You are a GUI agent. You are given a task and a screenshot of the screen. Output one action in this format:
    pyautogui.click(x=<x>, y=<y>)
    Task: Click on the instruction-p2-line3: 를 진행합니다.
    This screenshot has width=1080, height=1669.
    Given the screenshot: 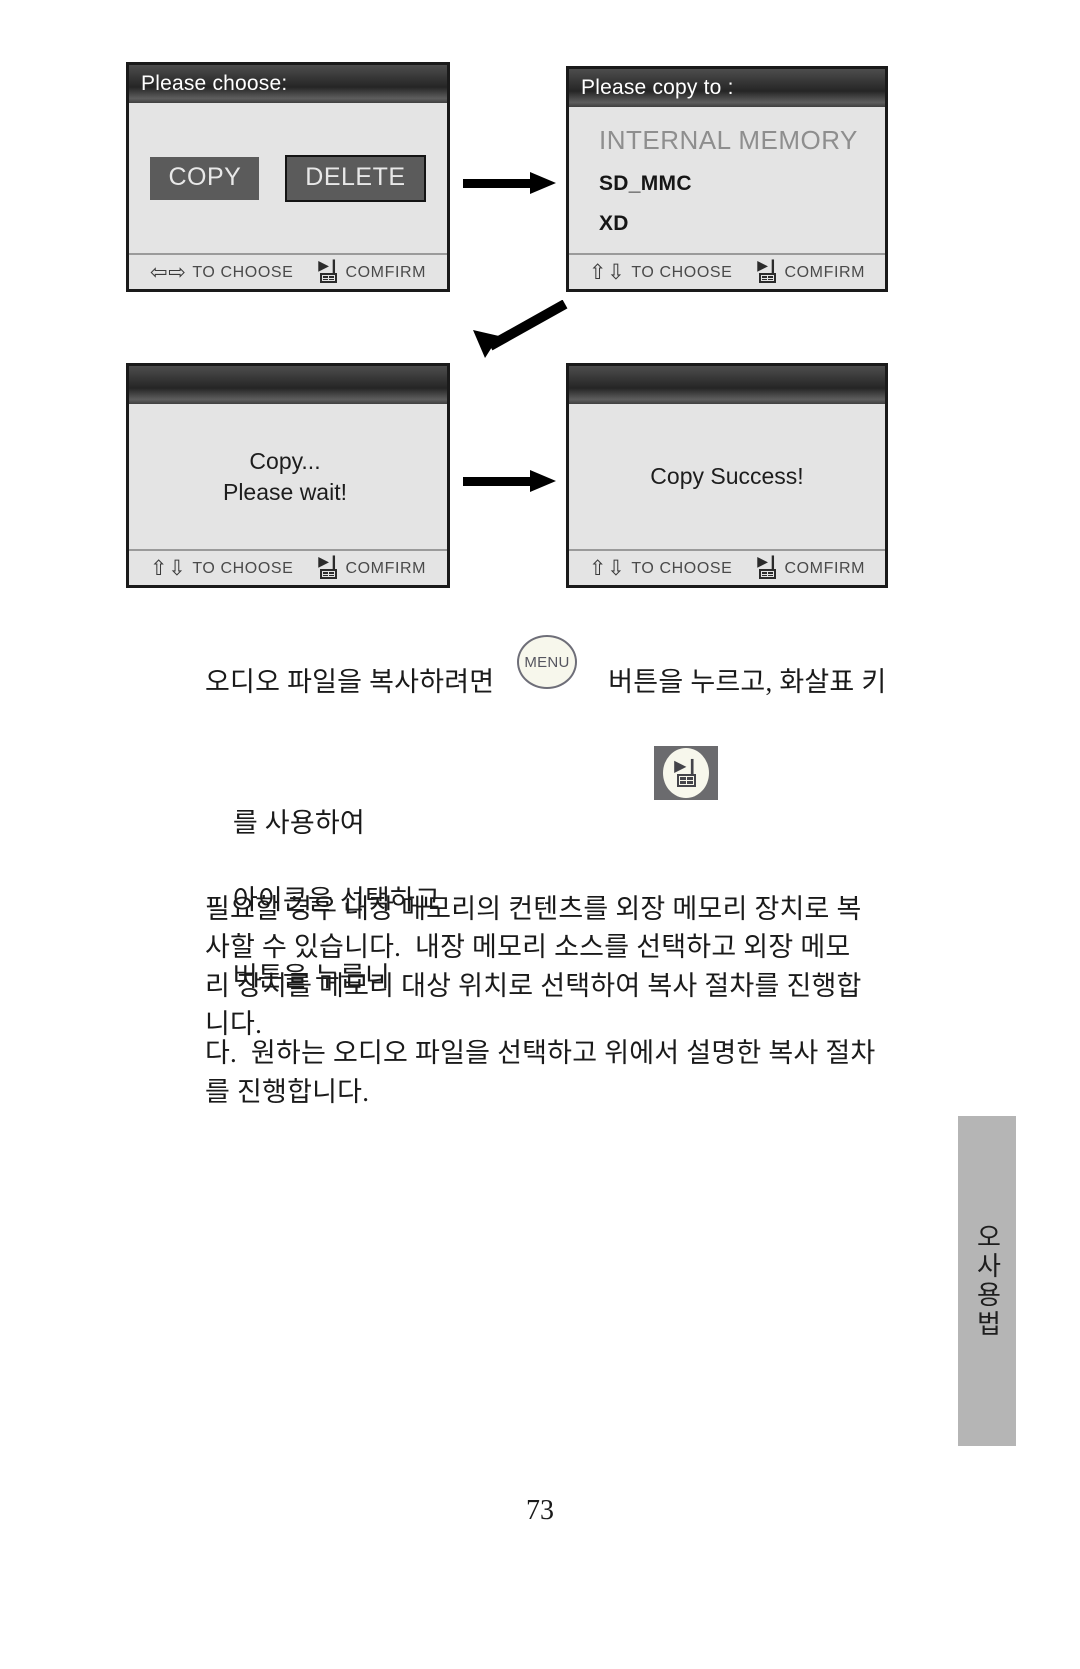 What is the action you would take?
    pyautogui.click(x=287, y=1091)
    